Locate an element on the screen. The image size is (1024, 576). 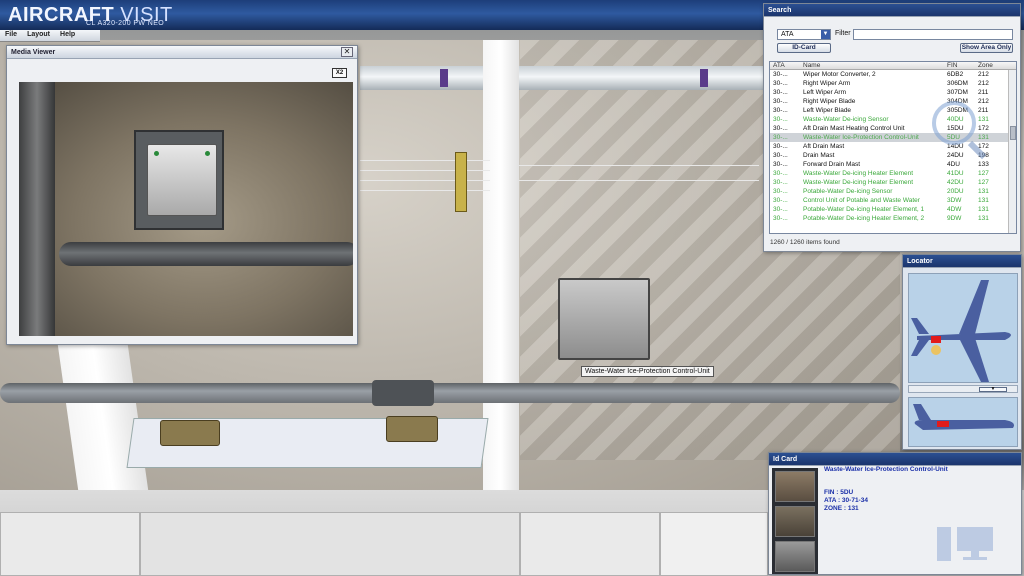
cell-fin: 20DU is located at coordinates (955, 191).